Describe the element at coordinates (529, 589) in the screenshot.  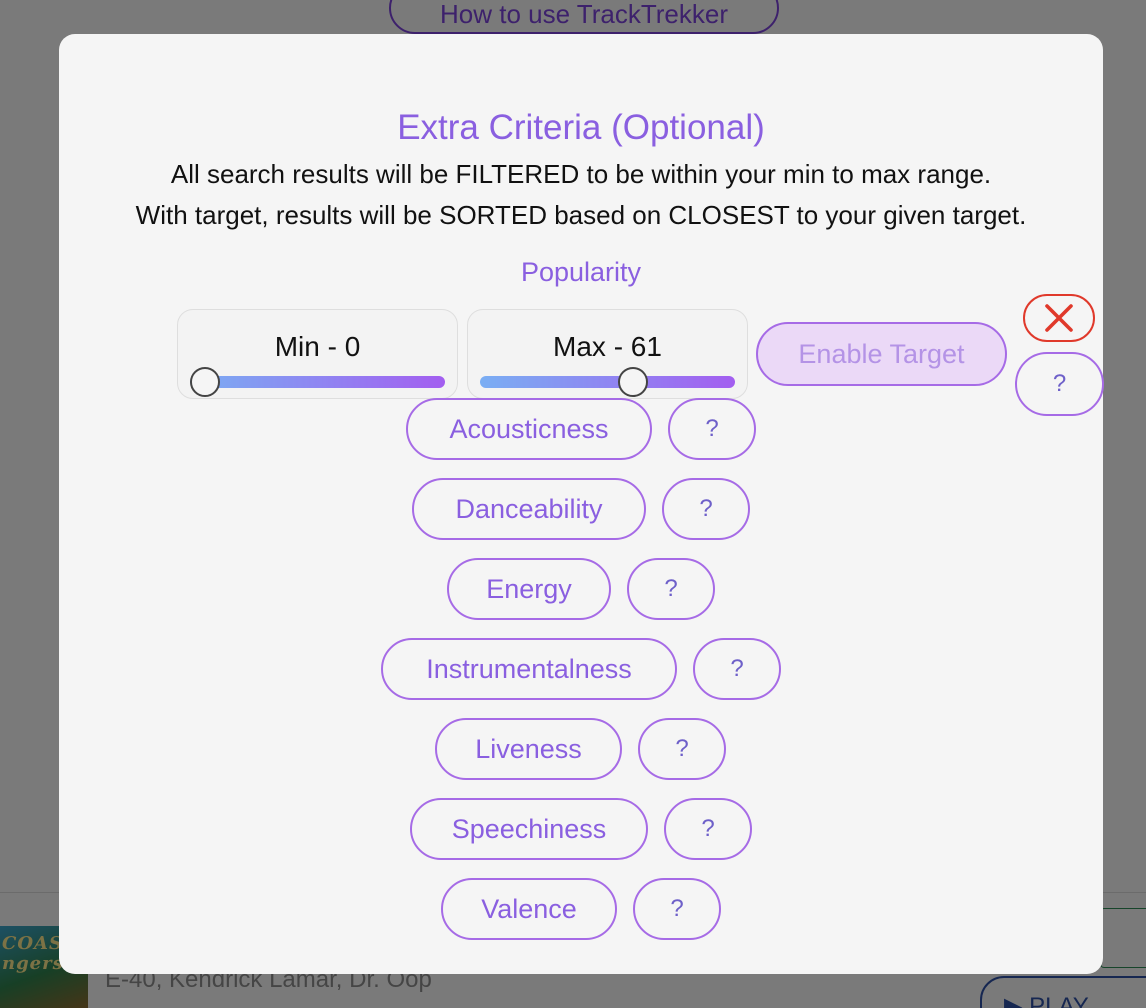
I see `criterion-button-energy: Energy` at that location.